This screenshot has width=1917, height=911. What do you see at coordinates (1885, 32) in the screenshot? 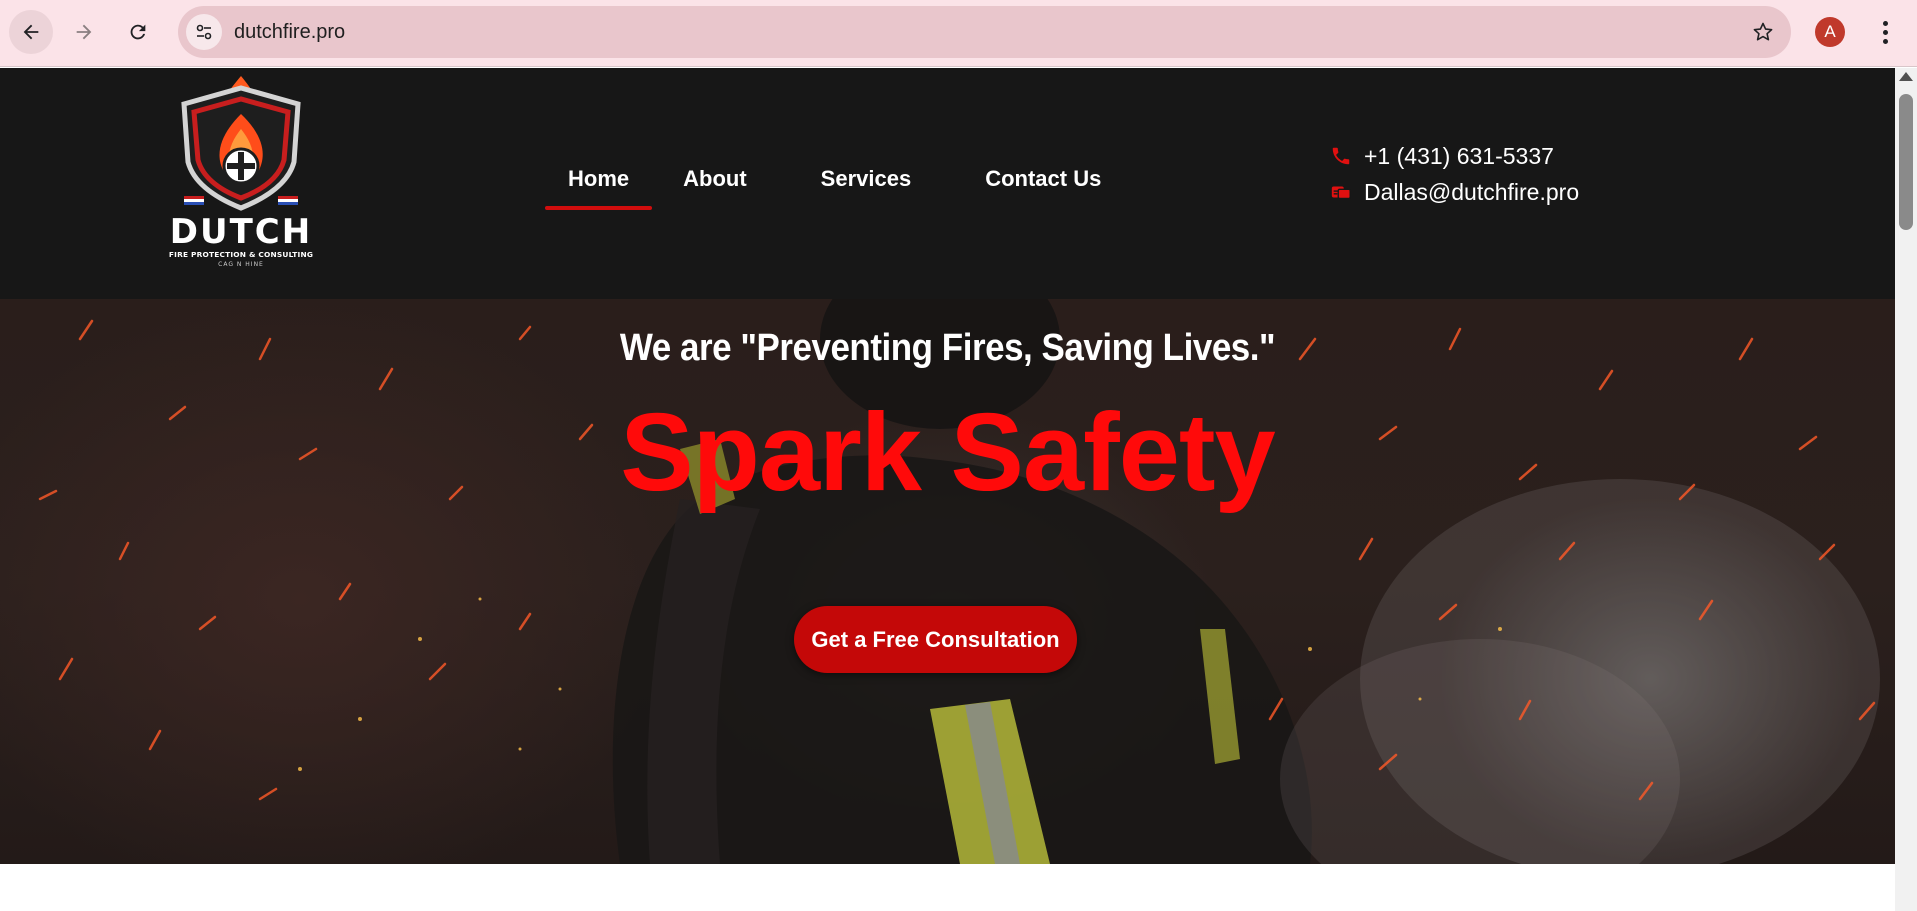
I see `kebab-menu-icon` at bounding box center [1885, 32].